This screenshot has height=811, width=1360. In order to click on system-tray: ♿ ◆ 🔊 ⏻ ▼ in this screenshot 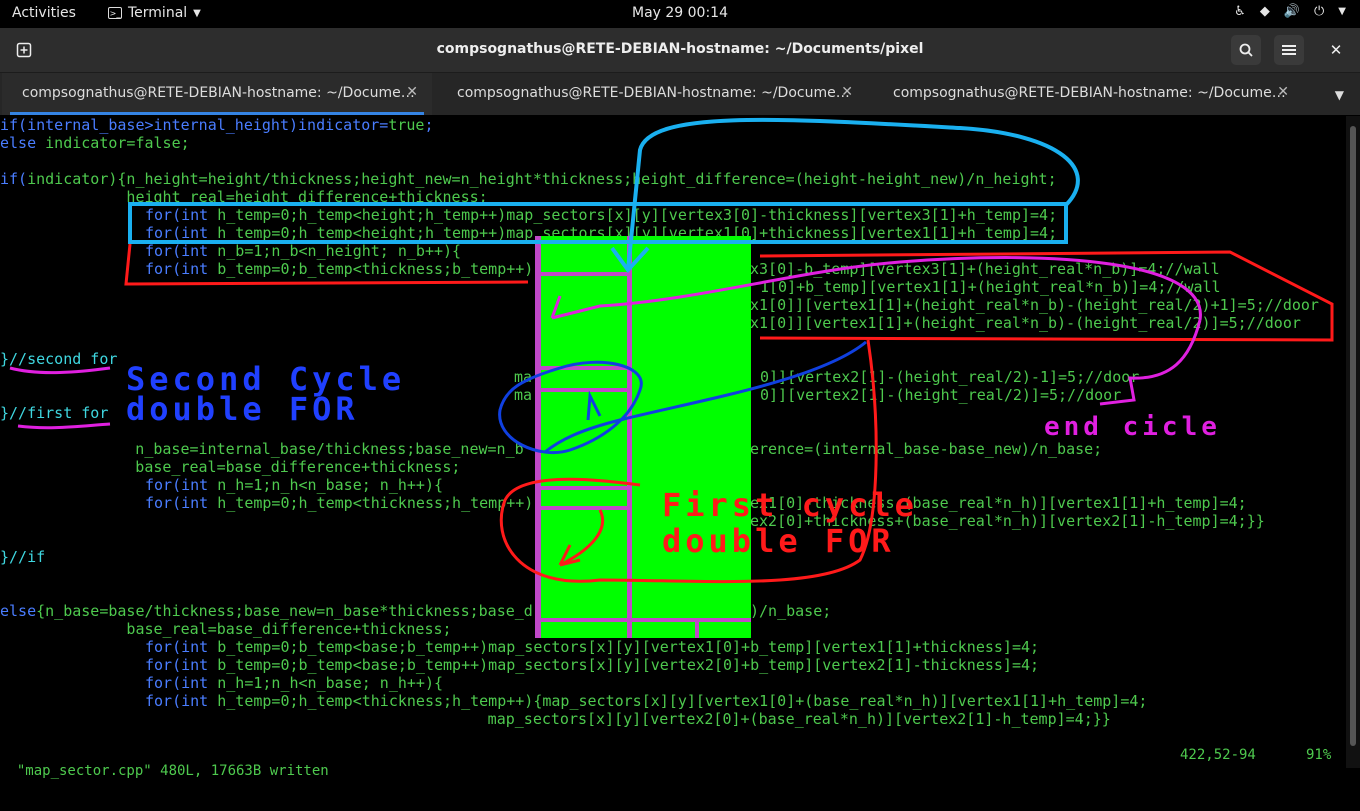, I will do `click(1290, 11)`.